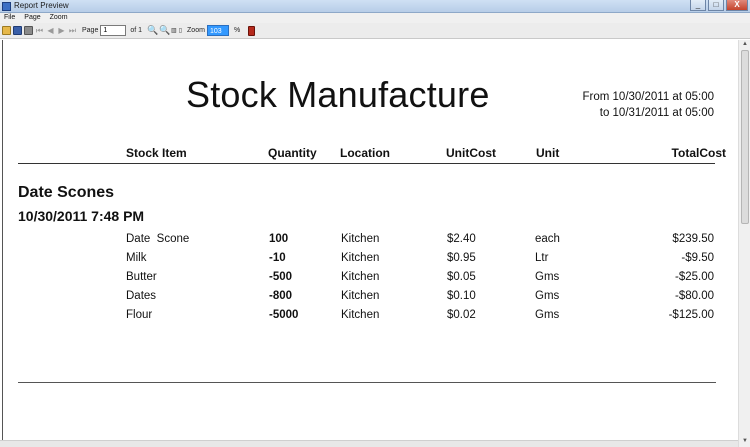  I want to click on cell-unitcost: $0.05, so click(461, 277).